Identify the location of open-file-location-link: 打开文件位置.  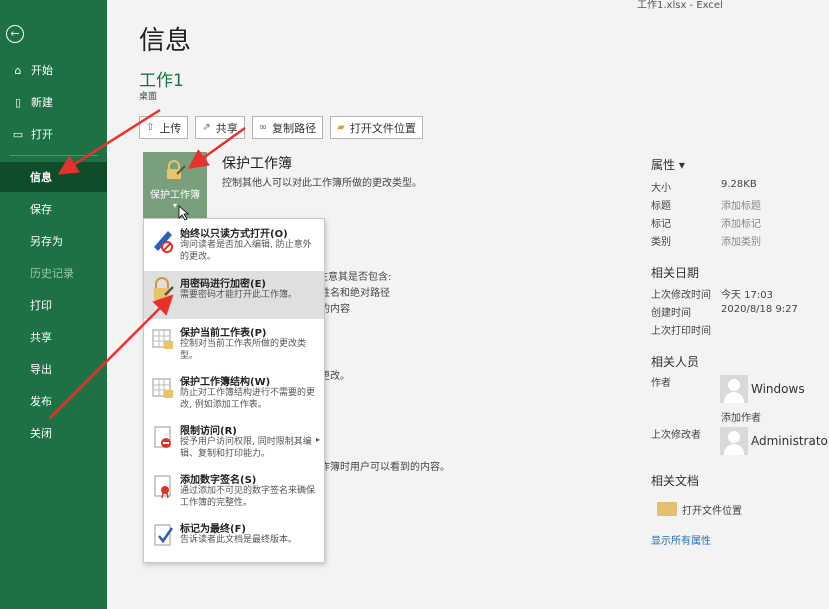
(712, 509).